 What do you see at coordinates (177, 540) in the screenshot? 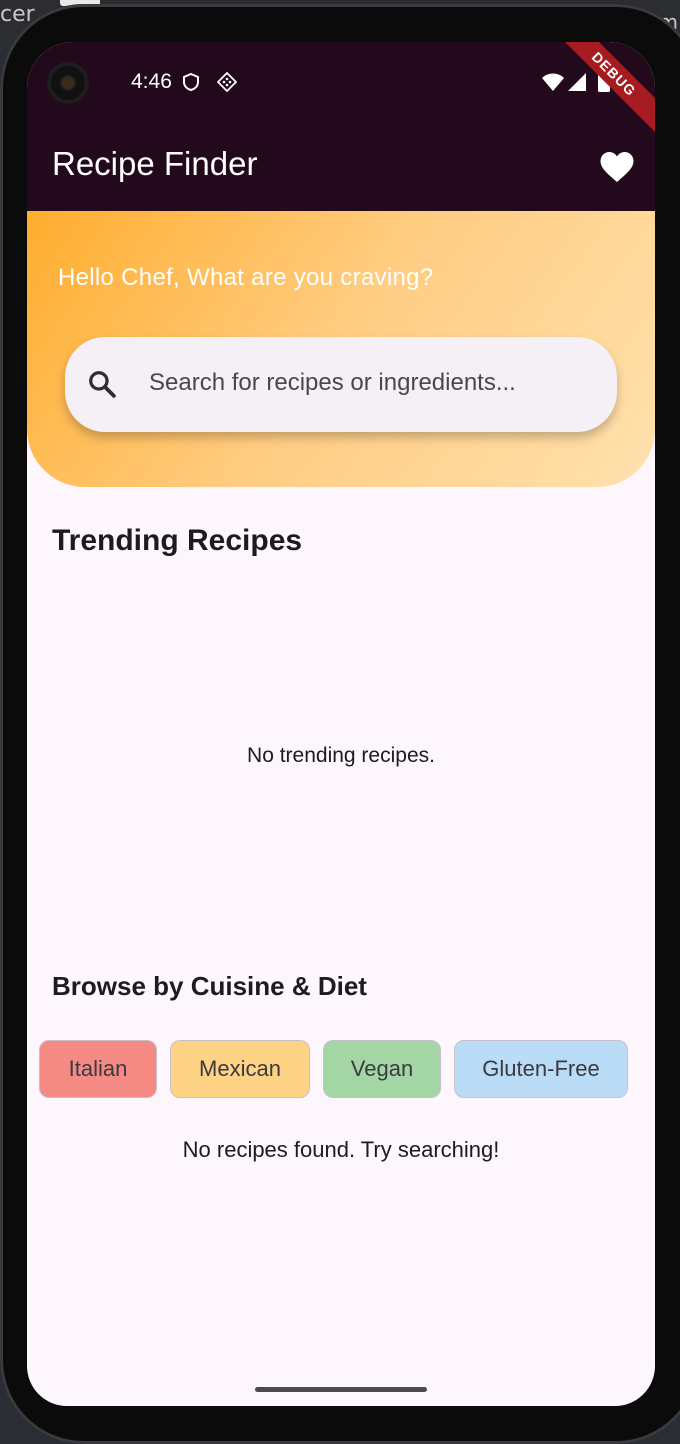
I see `trending-title: Trending Recipes` at bounding box center [177, 540].